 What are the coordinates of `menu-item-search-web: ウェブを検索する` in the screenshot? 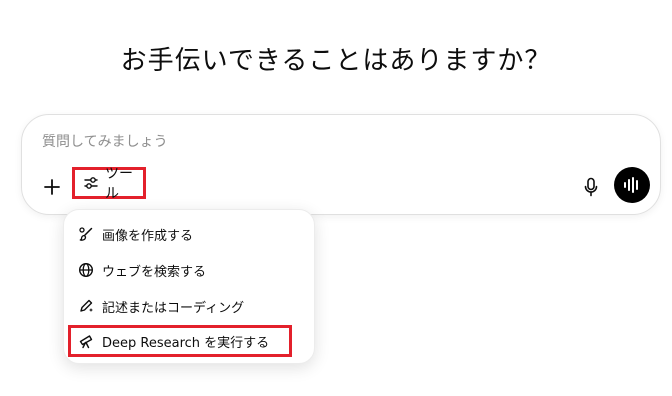 It's located at (178, 270).